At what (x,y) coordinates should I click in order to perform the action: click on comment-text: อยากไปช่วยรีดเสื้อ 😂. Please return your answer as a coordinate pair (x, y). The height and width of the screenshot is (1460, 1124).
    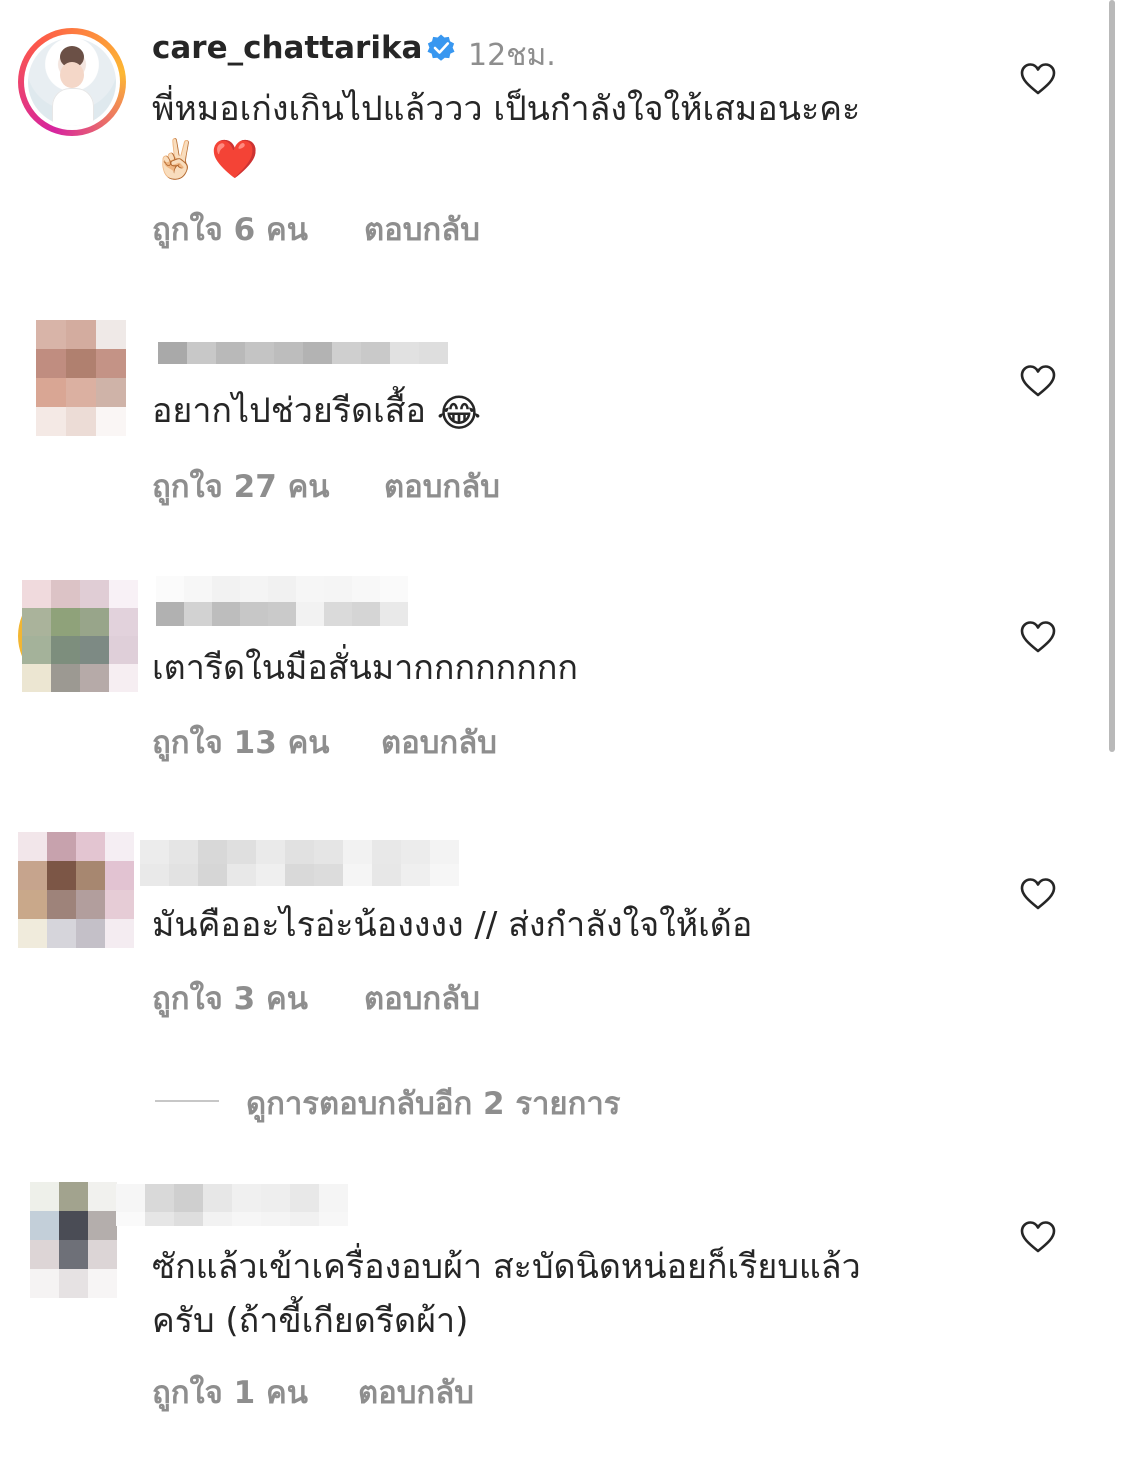
    Looking at the image, I should click on (316, 412).